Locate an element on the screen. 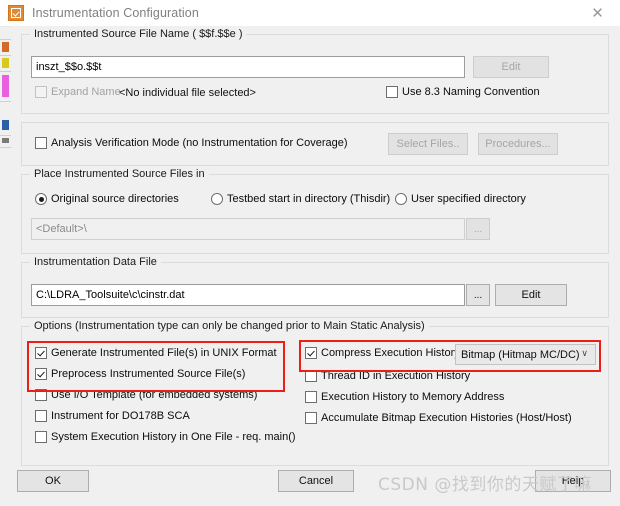 The width and height of the screenshot is (620, 506). execution-history-memory-label: Execution History to Memory Address is located at coordinates (413, 397).